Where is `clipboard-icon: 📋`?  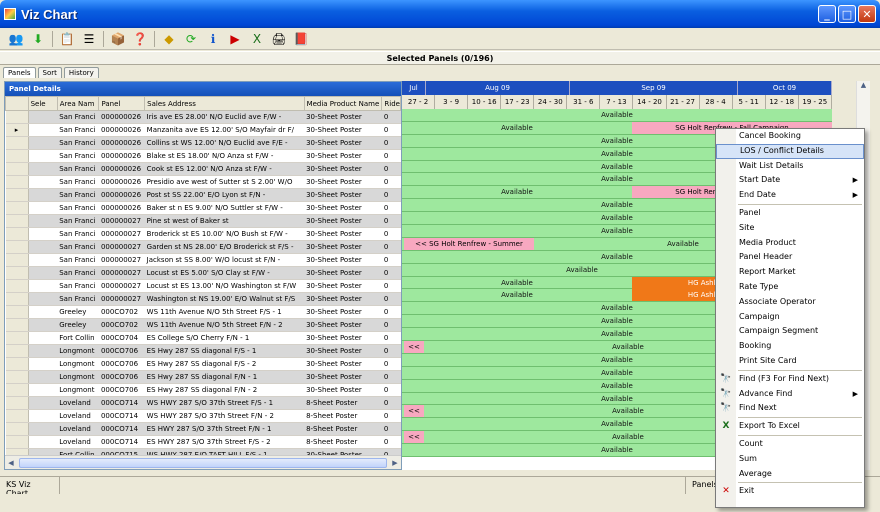 clipboard-icon: 📋 is located at coordinates (67, 39).